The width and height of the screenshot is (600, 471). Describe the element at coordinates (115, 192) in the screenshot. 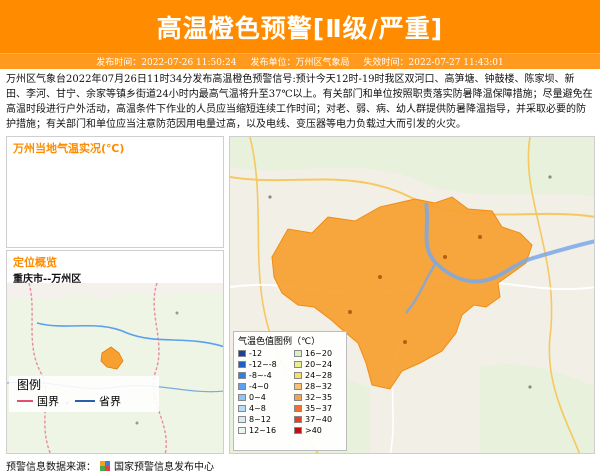

I see `realtime-temp-panel: 万州当地气温实况(℃)` at that location.